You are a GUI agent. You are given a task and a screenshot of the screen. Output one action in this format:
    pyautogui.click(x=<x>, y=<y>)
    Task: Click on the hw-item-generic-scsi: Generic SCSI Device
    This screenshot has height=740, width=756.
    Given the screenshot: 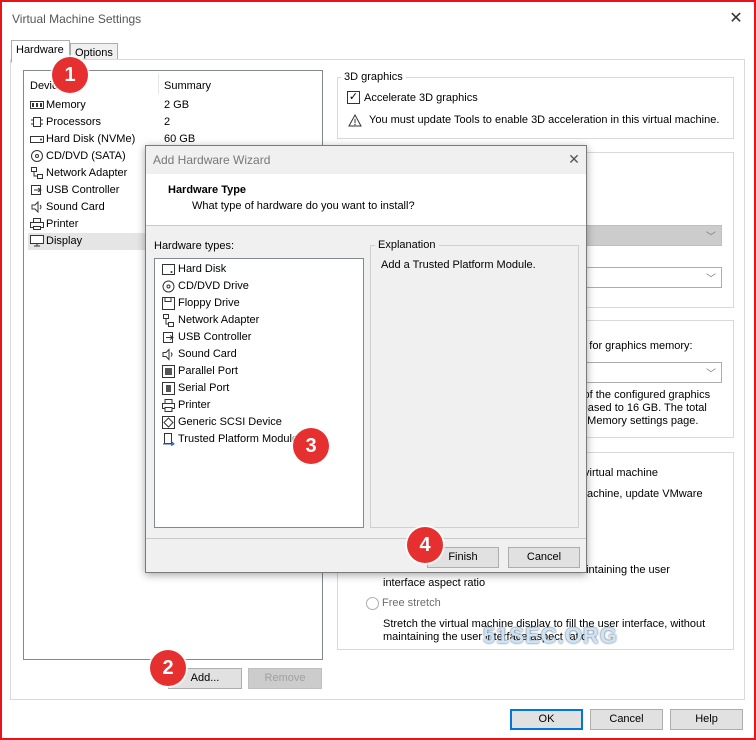 What is the action you would take?
    pyautogui.click(x=260, y=422)
    